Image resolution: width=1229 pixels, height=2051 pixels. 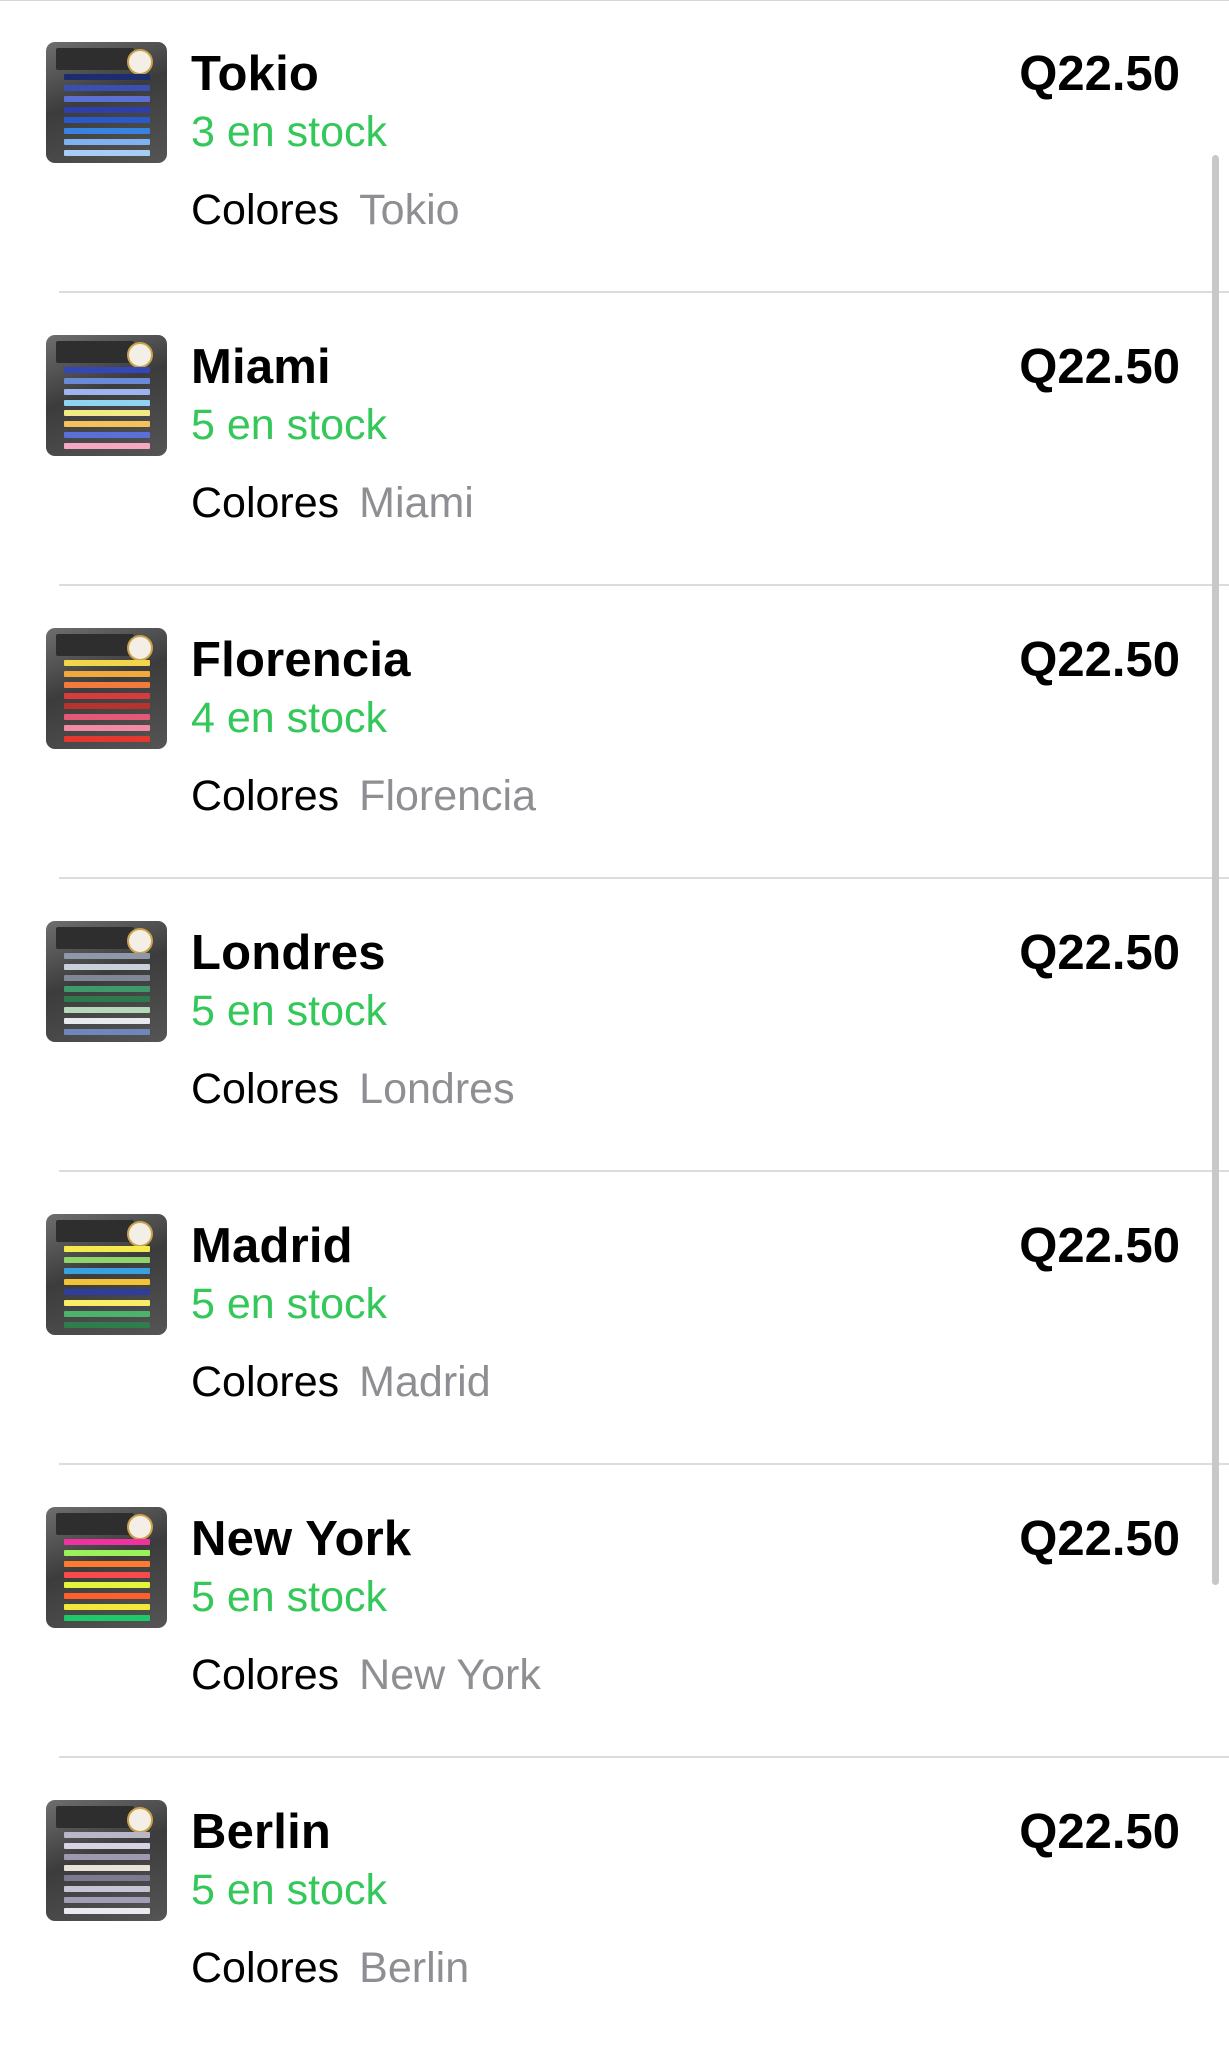 What do you see at coordinates (1215, 870) in the screenshot?
I see `scrollbar` at bounding box center [1215, 870].